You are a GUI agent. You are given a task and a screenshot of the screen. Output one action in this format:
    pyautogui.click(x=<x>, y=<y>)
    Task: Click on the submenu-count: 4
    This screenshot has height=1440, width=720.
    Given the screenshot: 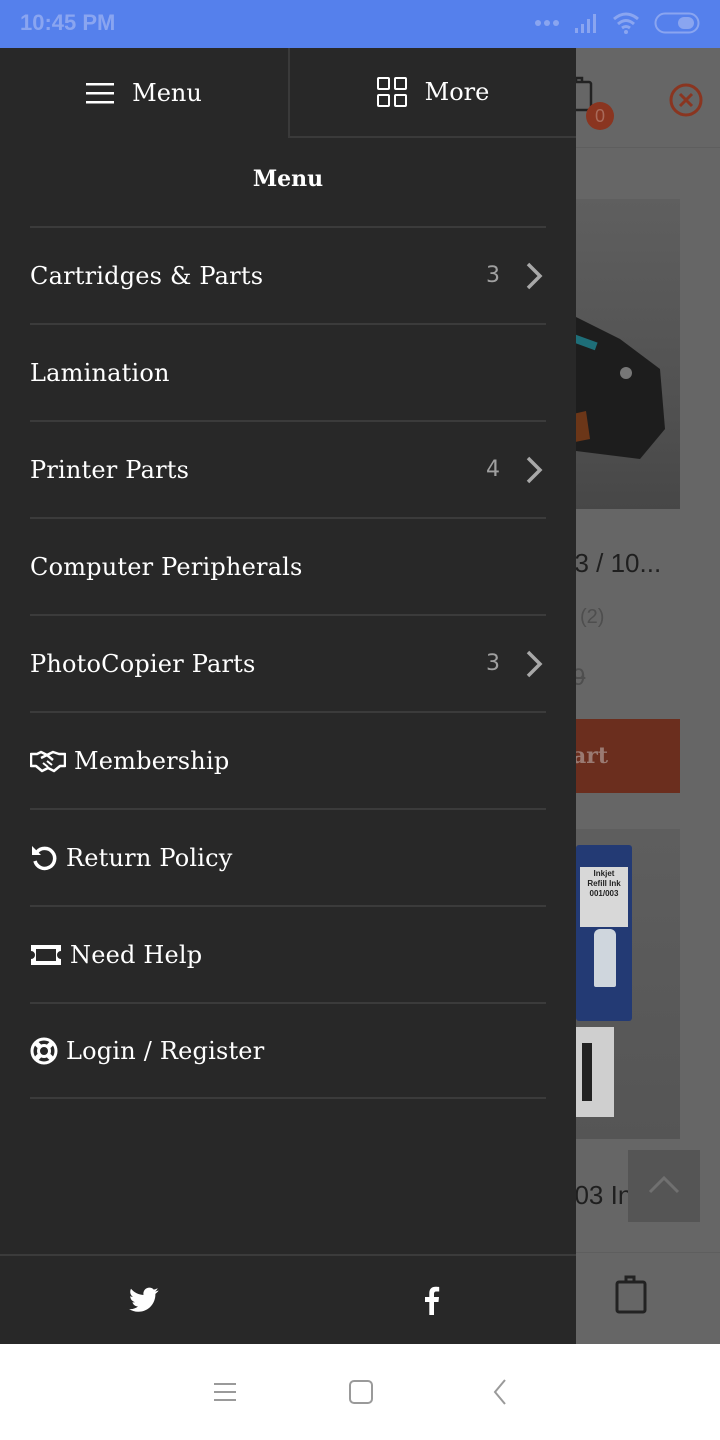 What is the action you would take?
    pyautogui.click(x=493, y=469)
    